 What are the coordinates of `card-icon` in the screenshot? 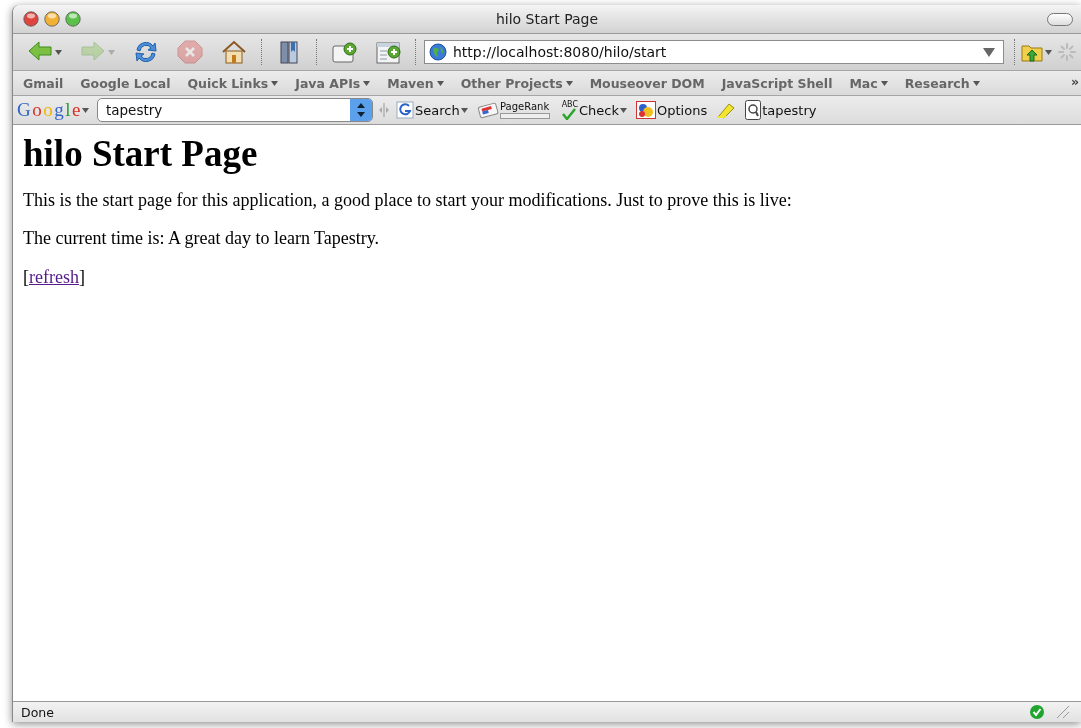 It's located at (487, 110).